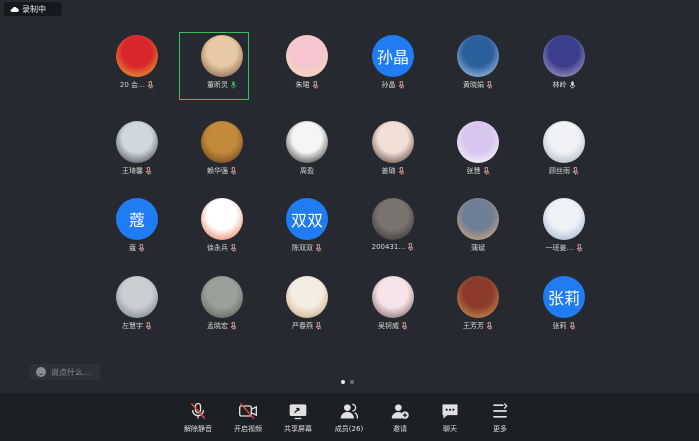  I want to click on avatar: 张莉, so click(564, 297).